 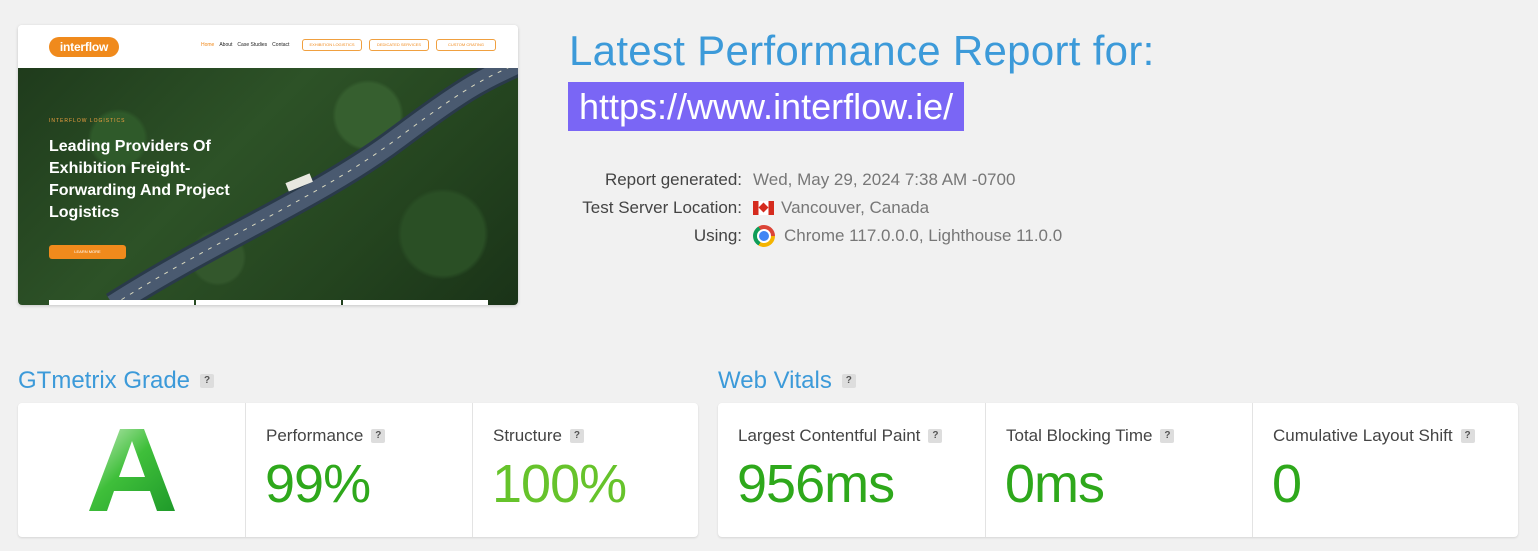 I want to click on performance-label-text: Performance, so click(x=315, y=435).